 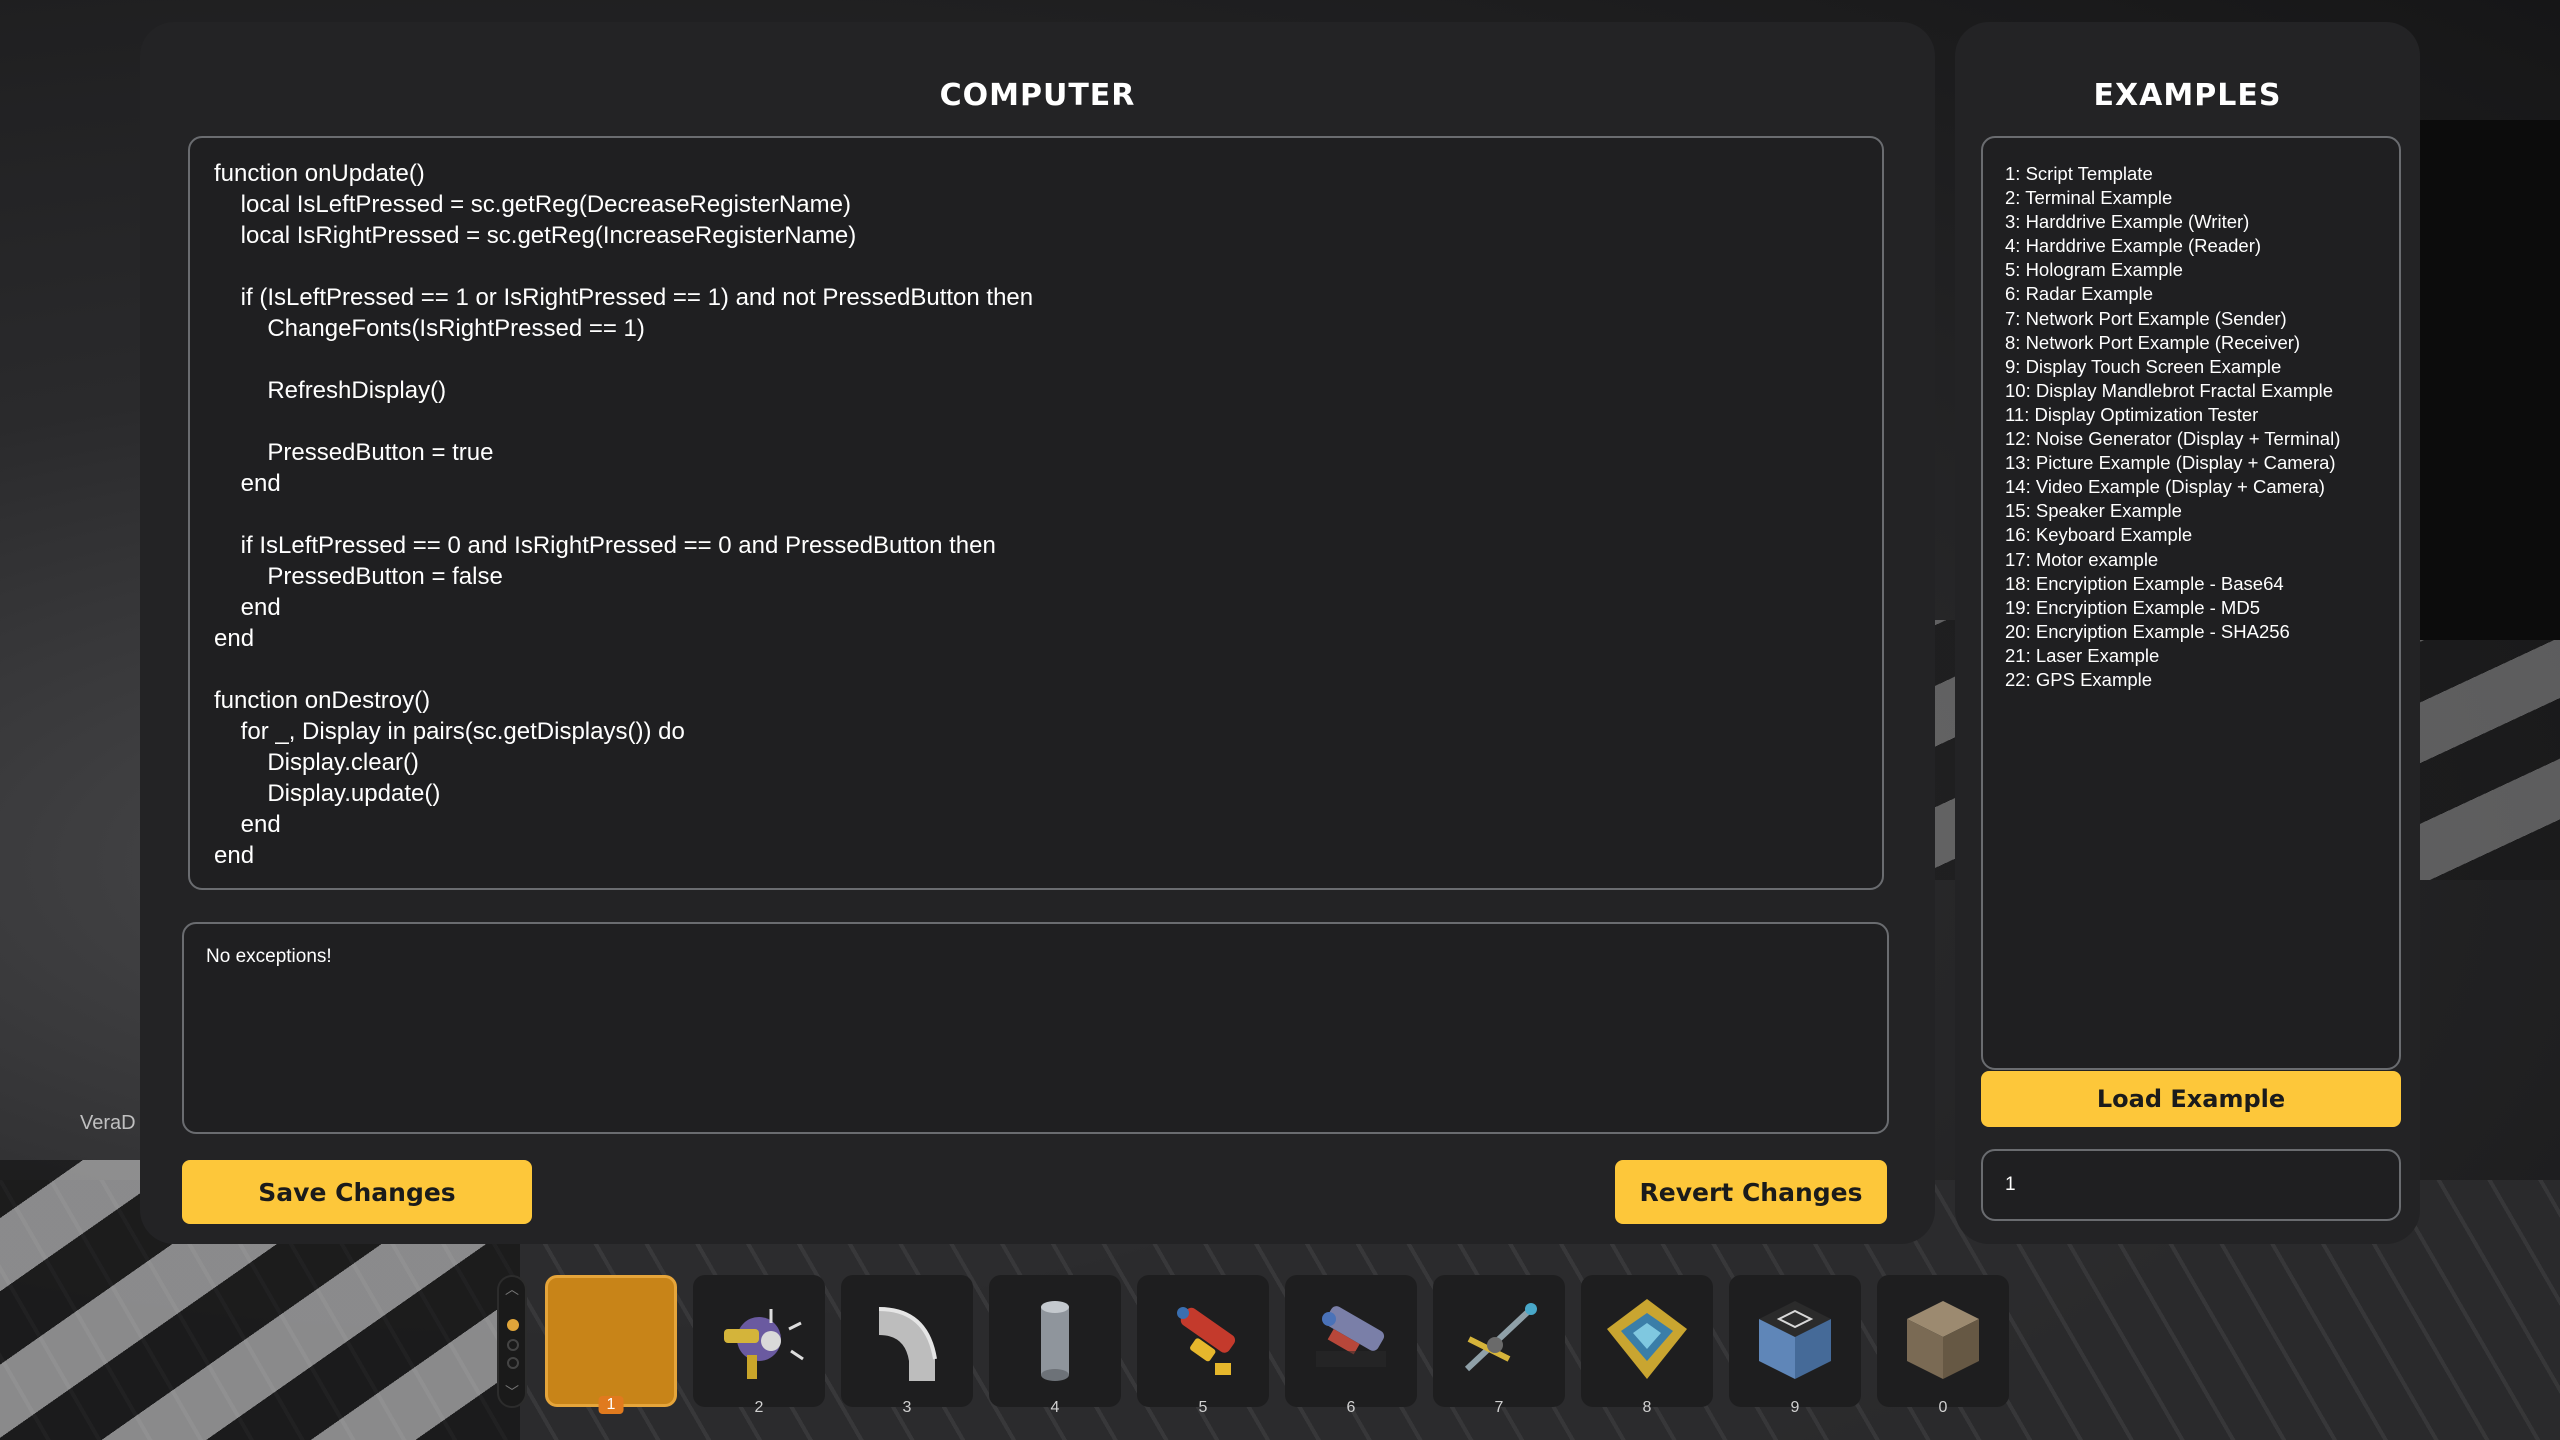 I want to click on hotbar-slot-6: 6, so click(x=1351, y=1345).